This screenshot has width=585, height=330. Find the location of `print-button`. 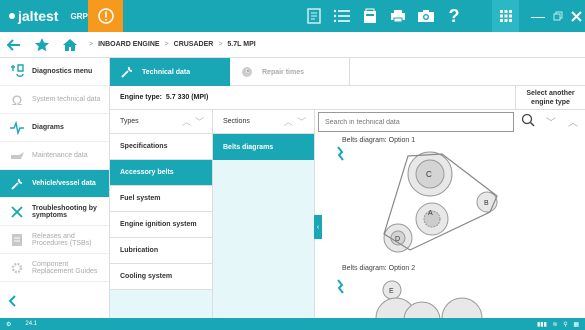

print-button is located at coordinates (398, 16).